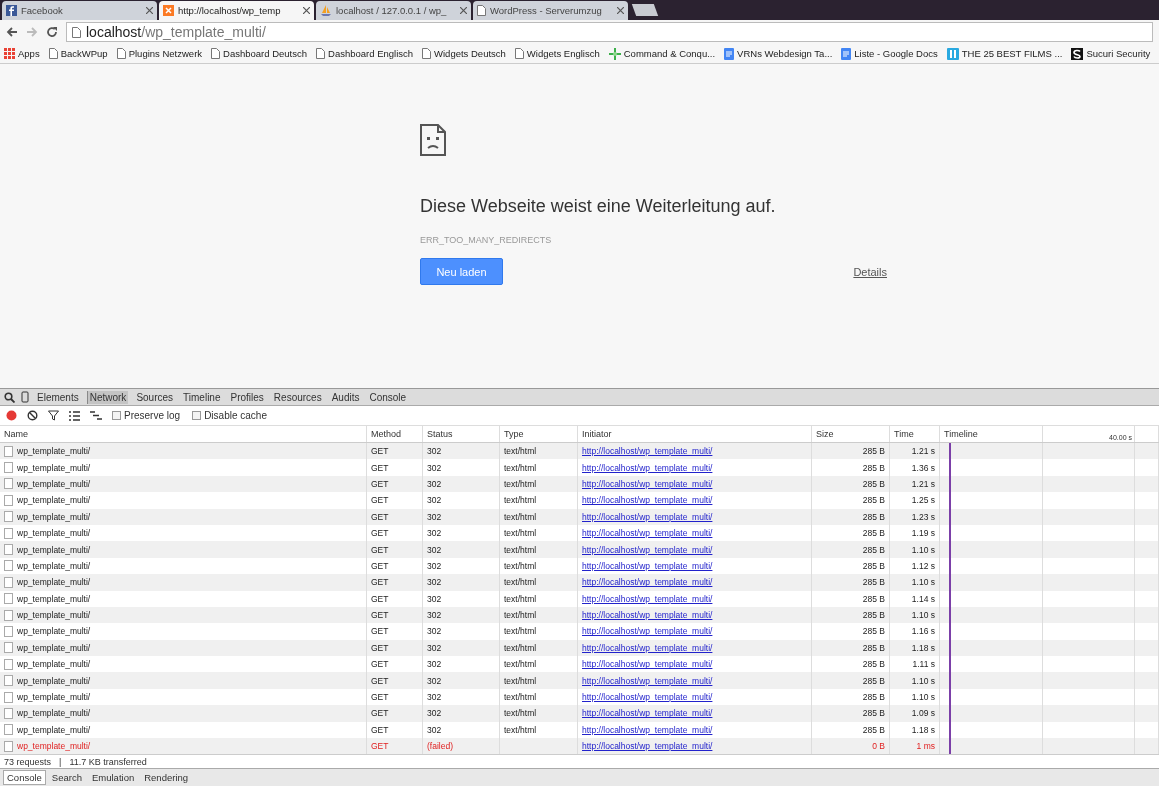 This screenshot has height=786, width=1159. What do you see at coordinates (66, 778) in the screenshot?
I see `drawer-tab: Search` at bounding box center [66, 778].